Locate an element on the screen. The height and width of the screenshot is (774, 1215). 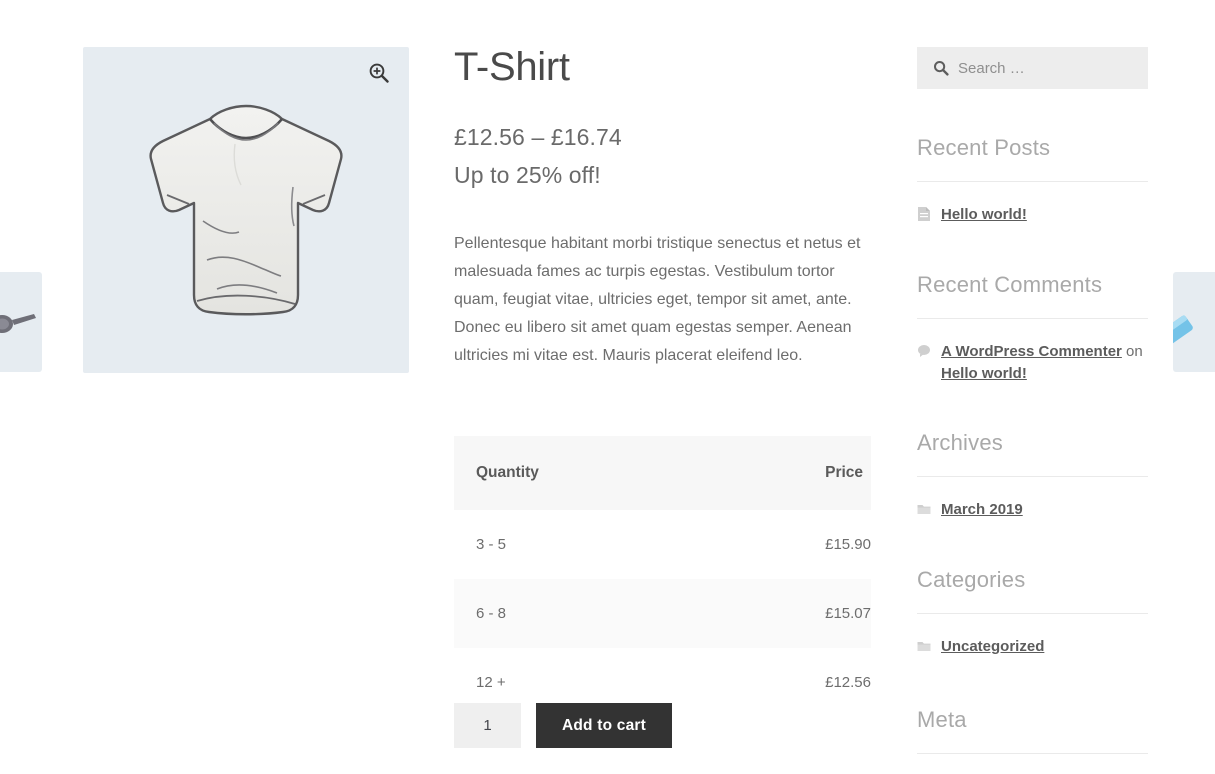
cell-quantity: 6 - 8 is located at coordinates (491, 613).